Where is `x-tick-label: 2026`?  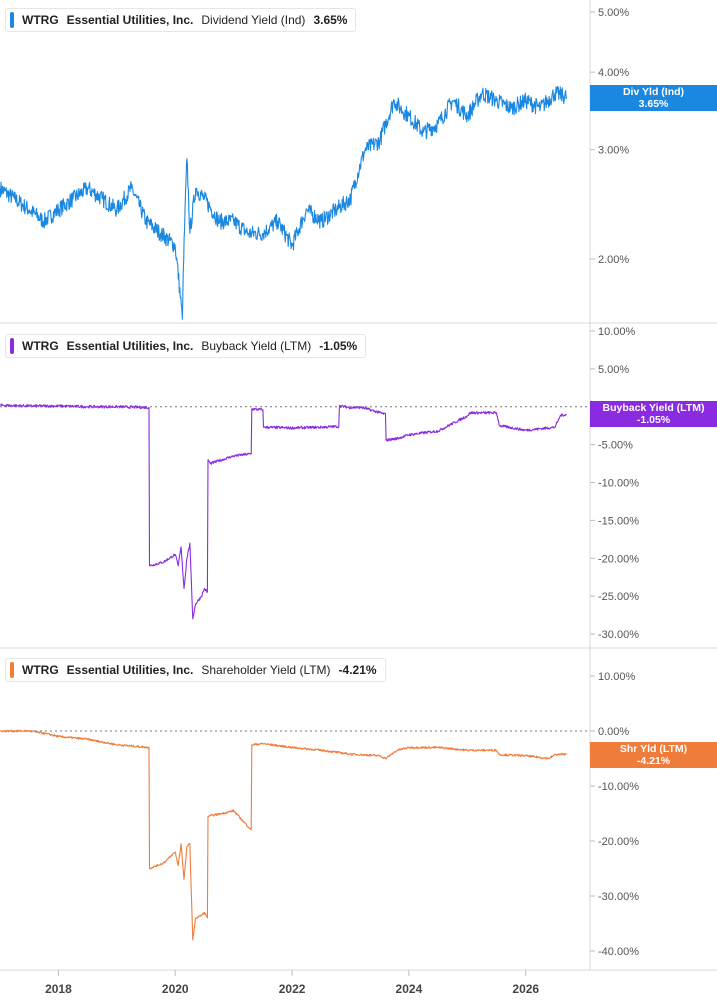
x-tick-label: 2026 is located at coordinates (525, 989).